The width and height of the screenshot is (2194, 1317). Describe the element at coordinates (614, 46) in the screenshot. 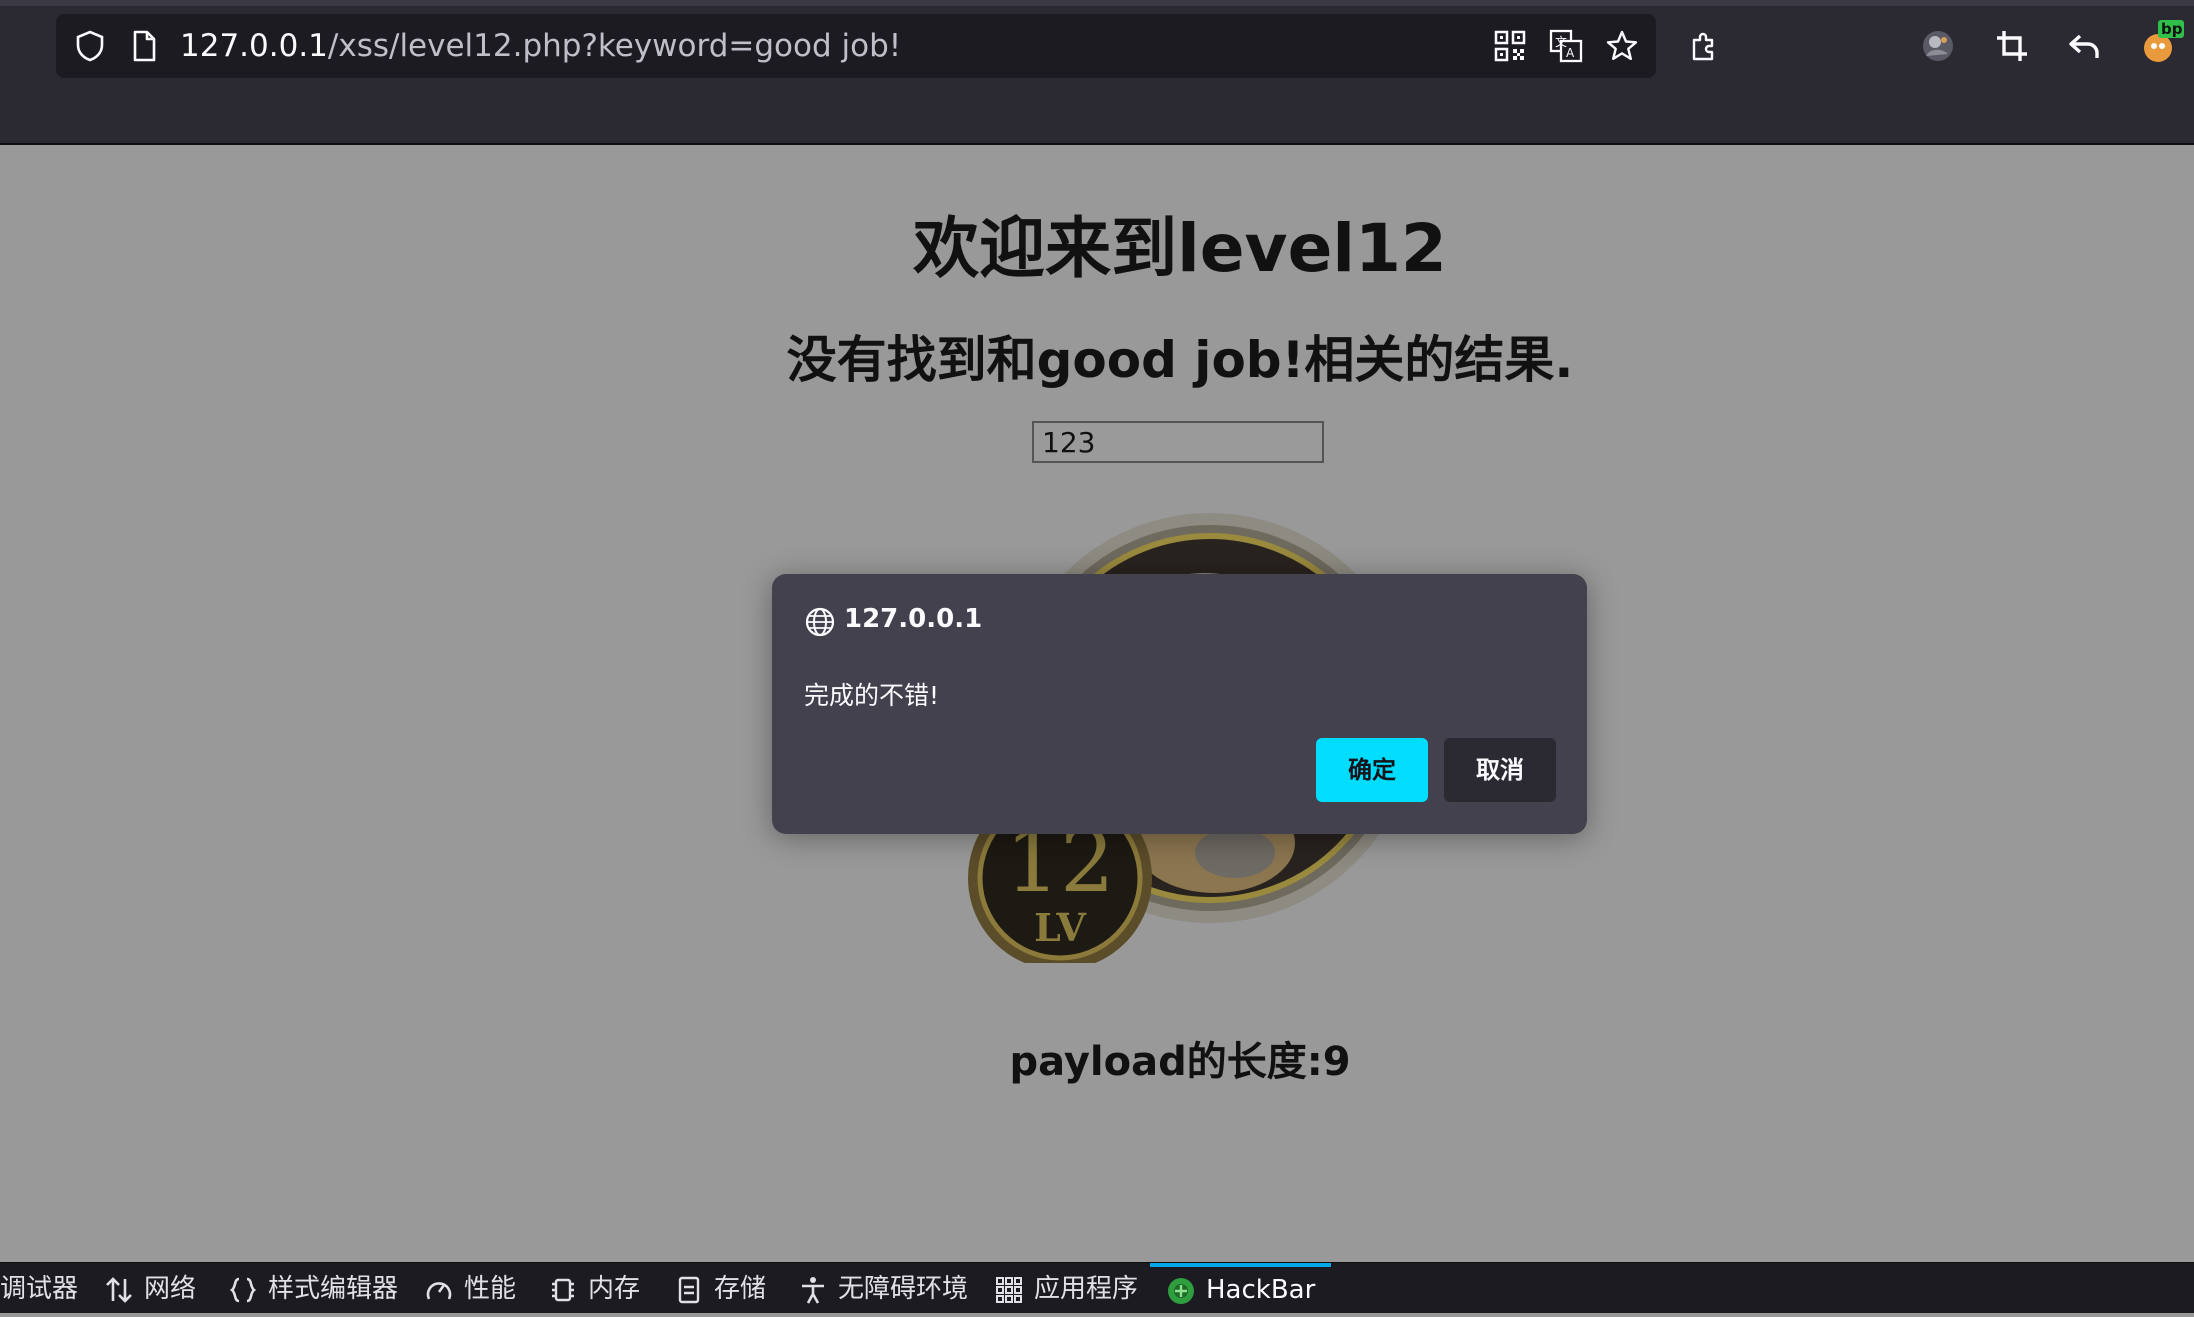

I see `url-path: /xss/level12.php?keyword=good job!` at that location.